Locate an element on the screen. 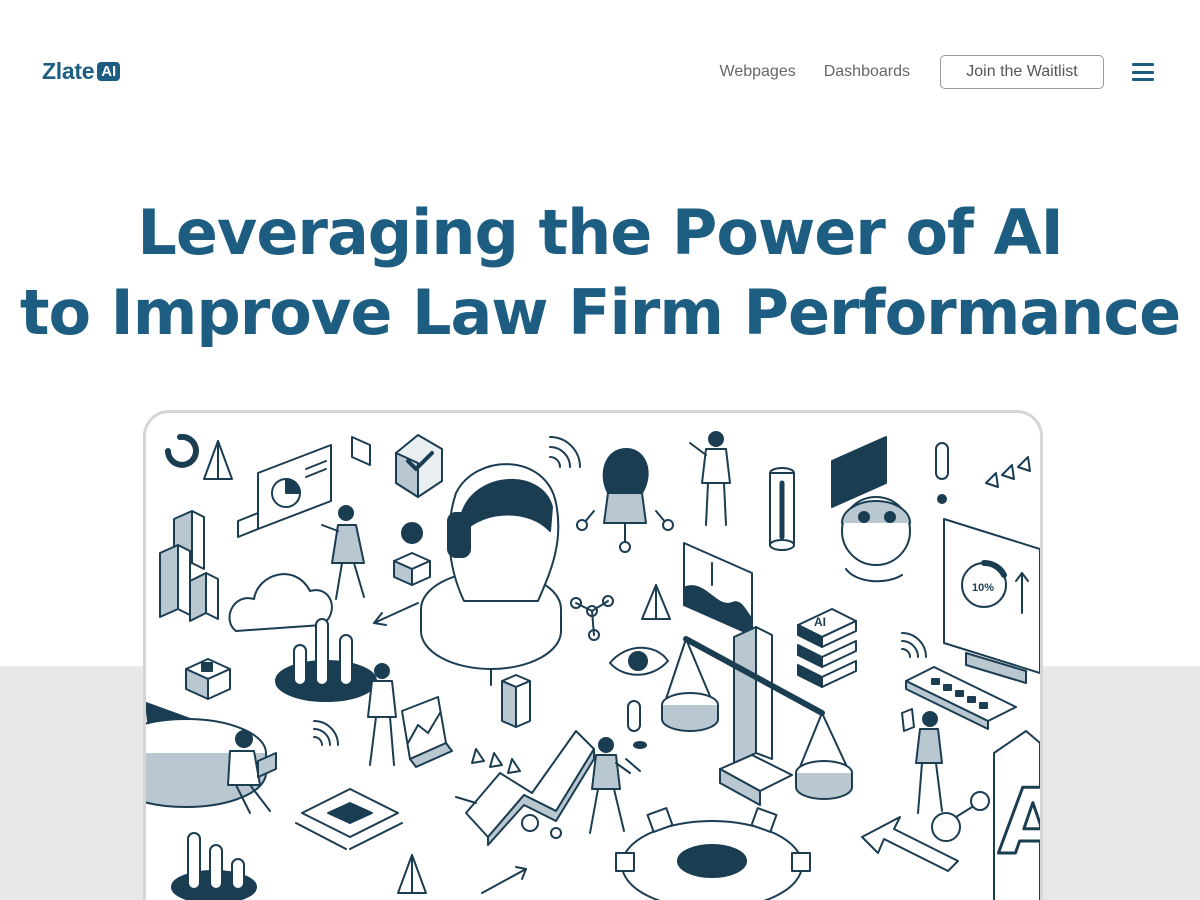 This screenshot has height=900, width=1200. block-icon is located at coordinates (516, 701).